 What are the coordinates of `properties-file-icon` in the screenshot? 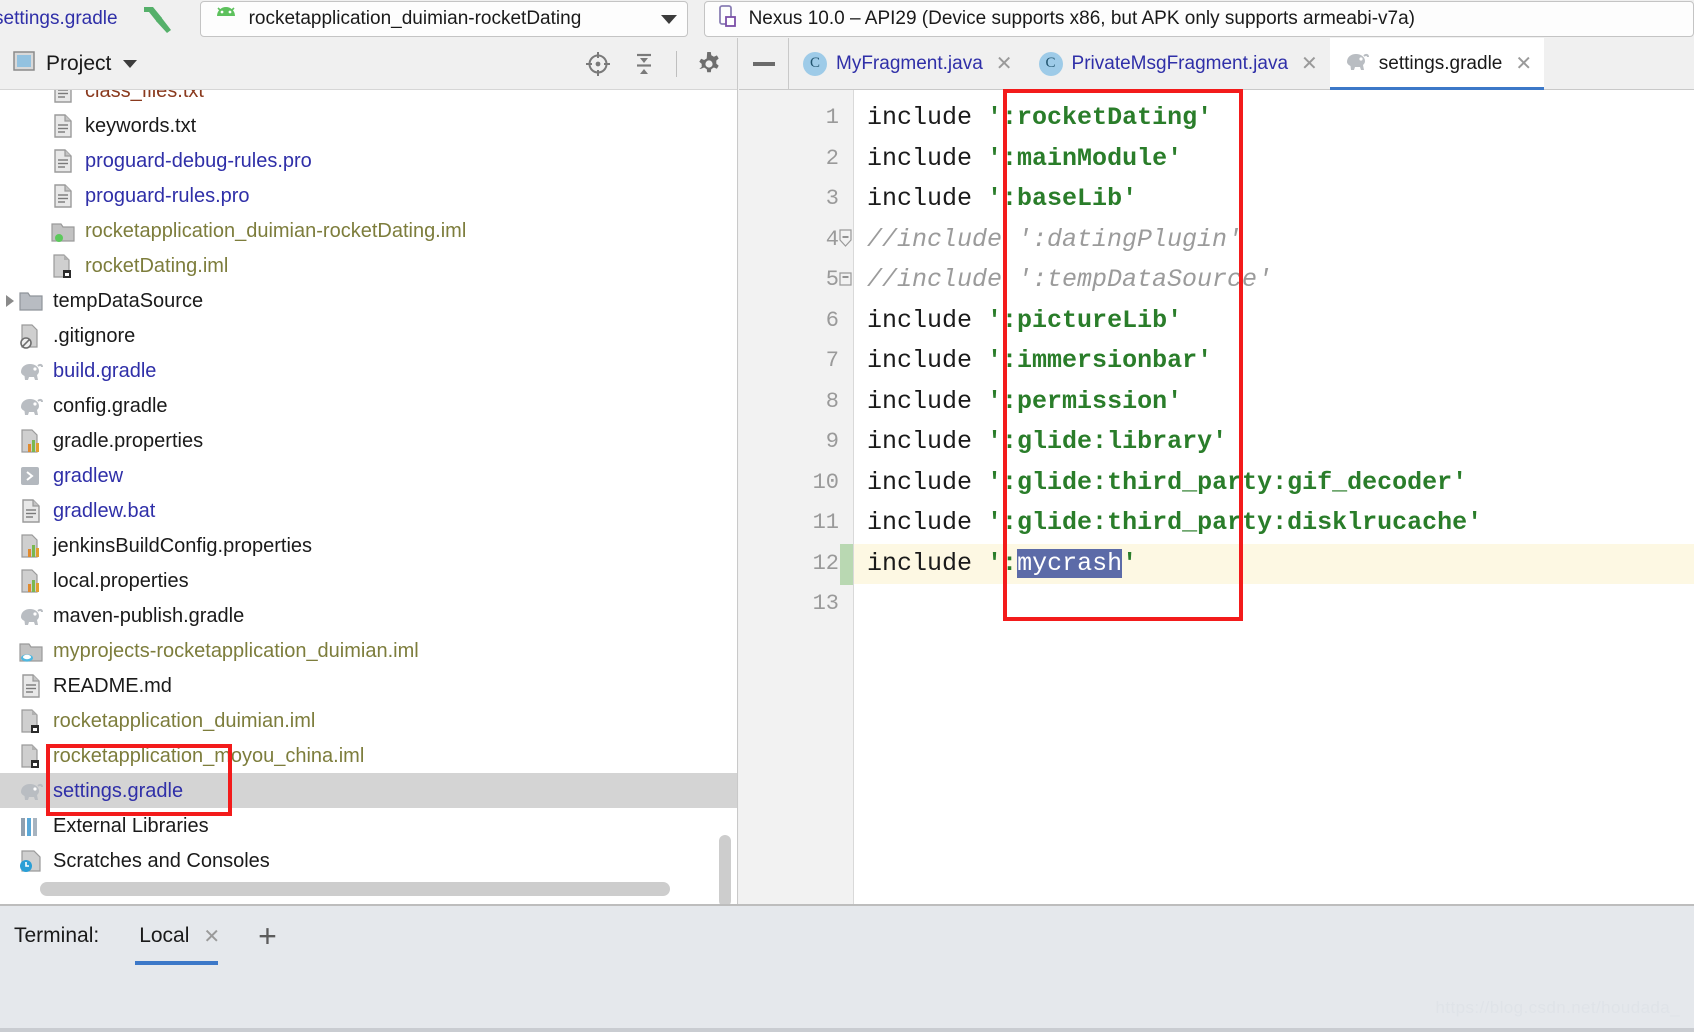 It's located at (31, 441).